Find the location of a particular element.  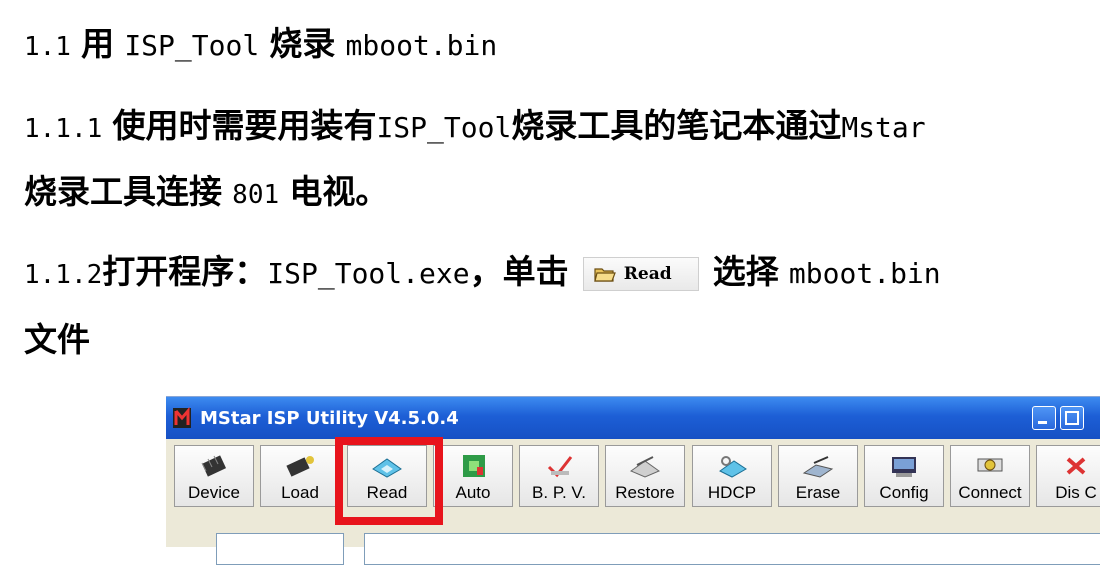

window-title: MStar ISP Utility V4.5.0.4 is located at coordinates (329, 418).